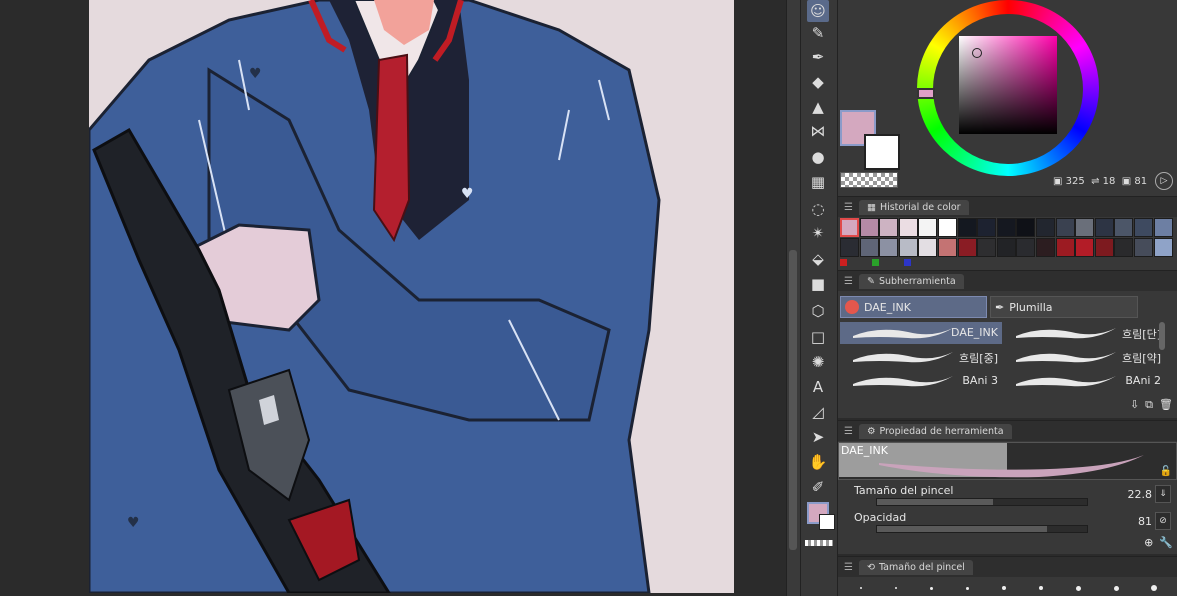  I want to click on reset-icon: ⊕, so click(1148, 542).